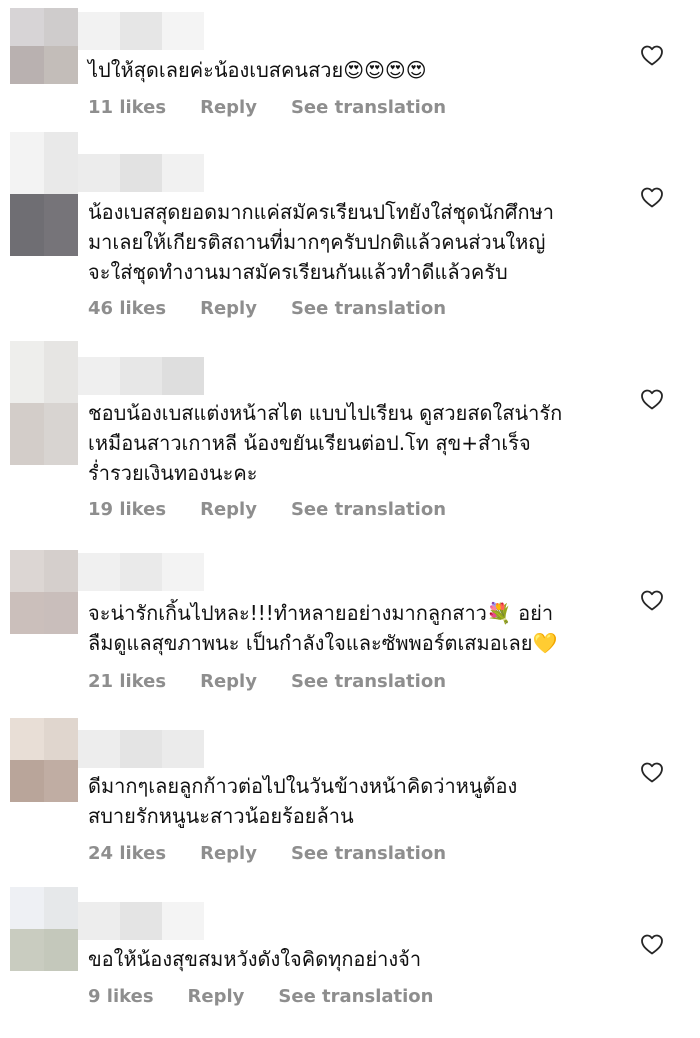 This screenshot has height=1038, width=700. I want to click on likes-count: 46 likes, so click(127, 309).